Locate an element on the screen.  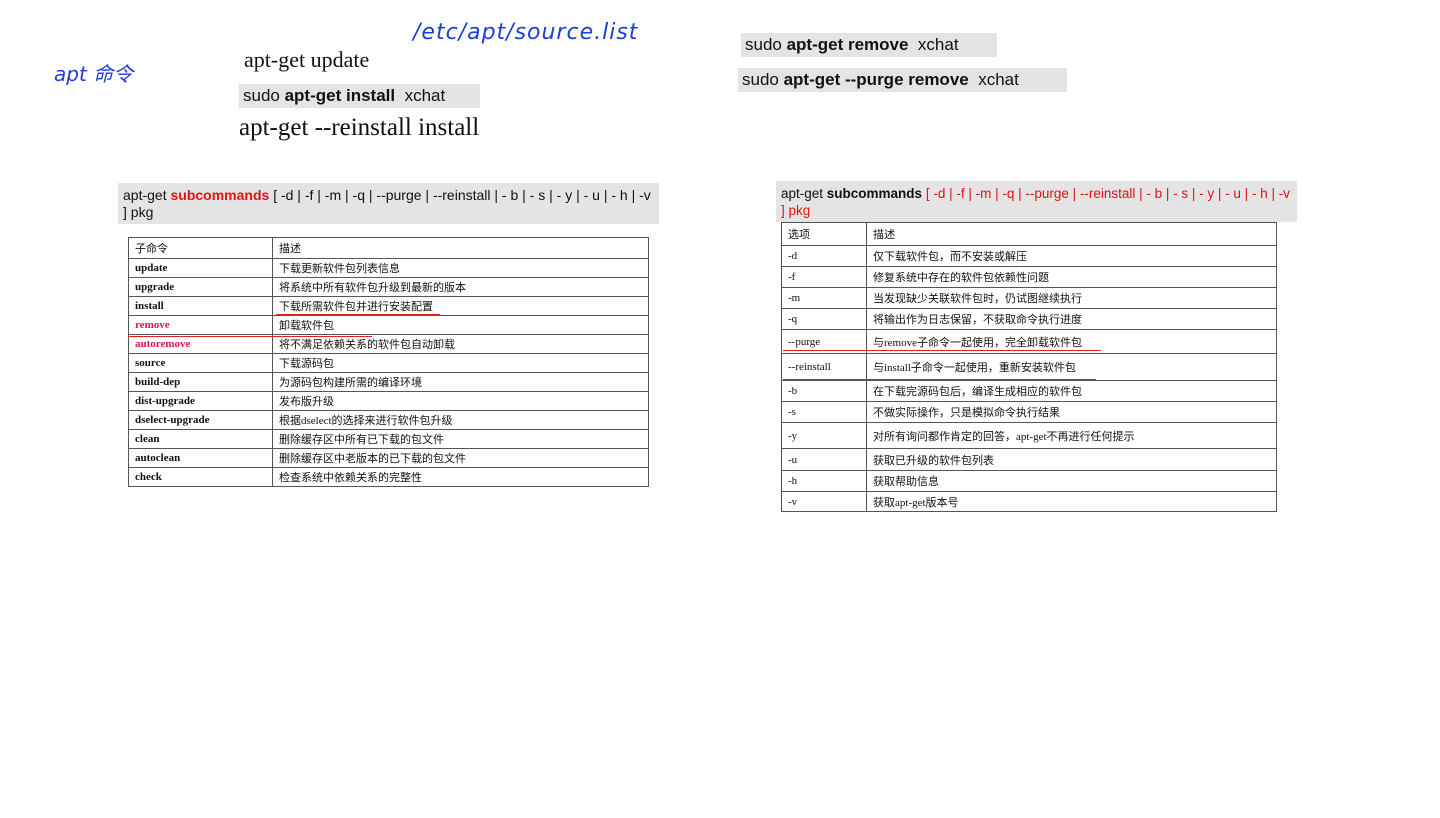
table-row: upgrade 将系统中所有软件包升级到最新的版本 is located at coordinates (388, 287).